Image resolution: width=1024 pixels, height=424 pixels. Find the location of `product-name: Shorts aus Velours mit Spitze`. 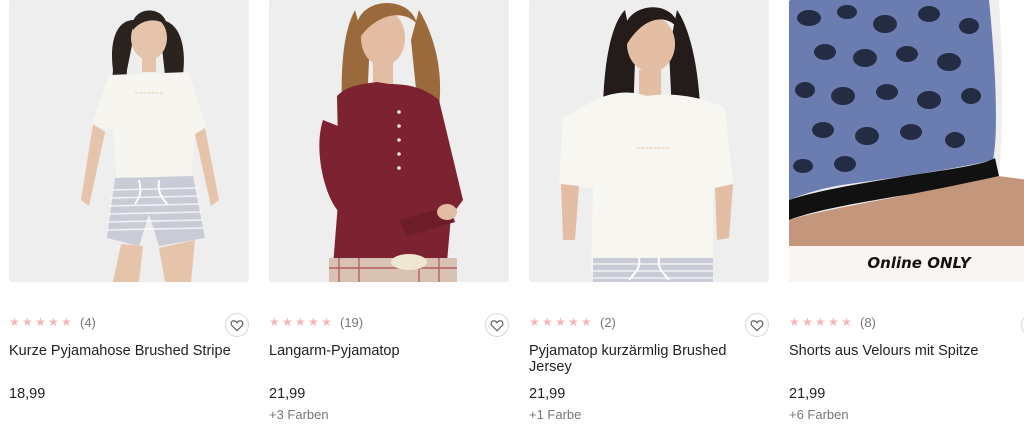

product-name: Shorts aus Velours mit Spitze is located at coordinates (906, 351).